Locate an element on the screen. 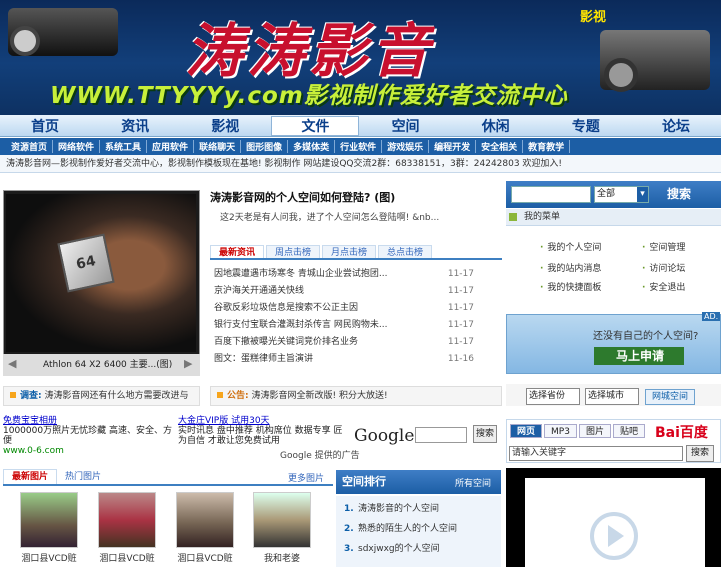 This screenshot has width=721, height=567. google-ads-credit: Google 提供的广告 is located at coordinates (320, 454).